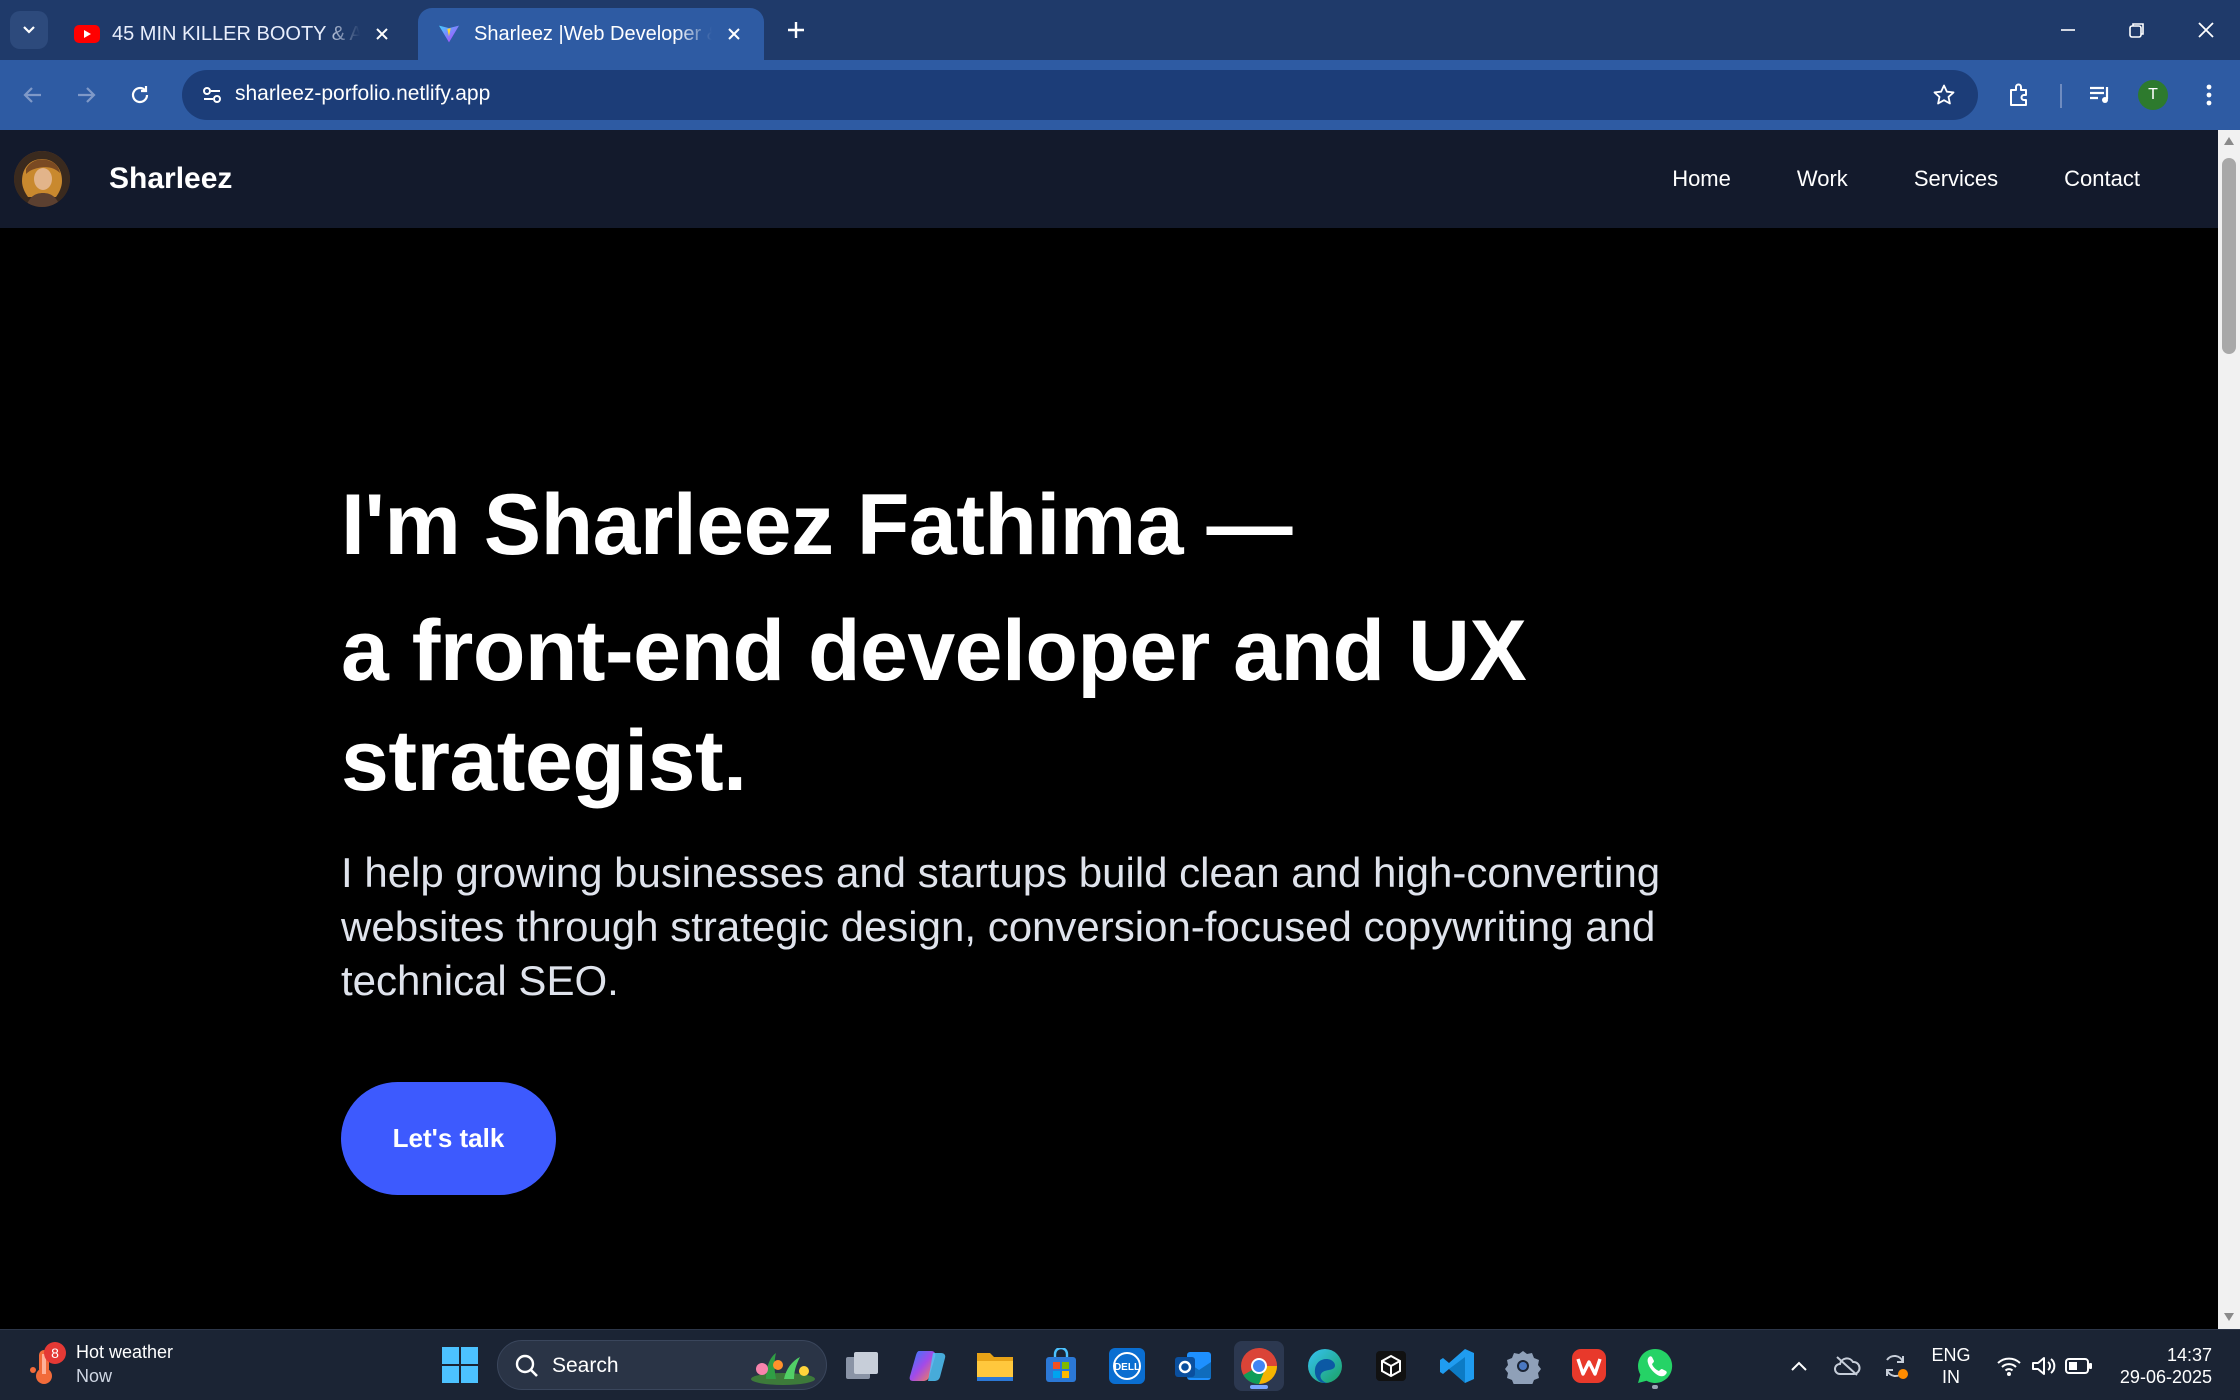  I want to click on thermometer-icon: 8, so click(47, 1364).